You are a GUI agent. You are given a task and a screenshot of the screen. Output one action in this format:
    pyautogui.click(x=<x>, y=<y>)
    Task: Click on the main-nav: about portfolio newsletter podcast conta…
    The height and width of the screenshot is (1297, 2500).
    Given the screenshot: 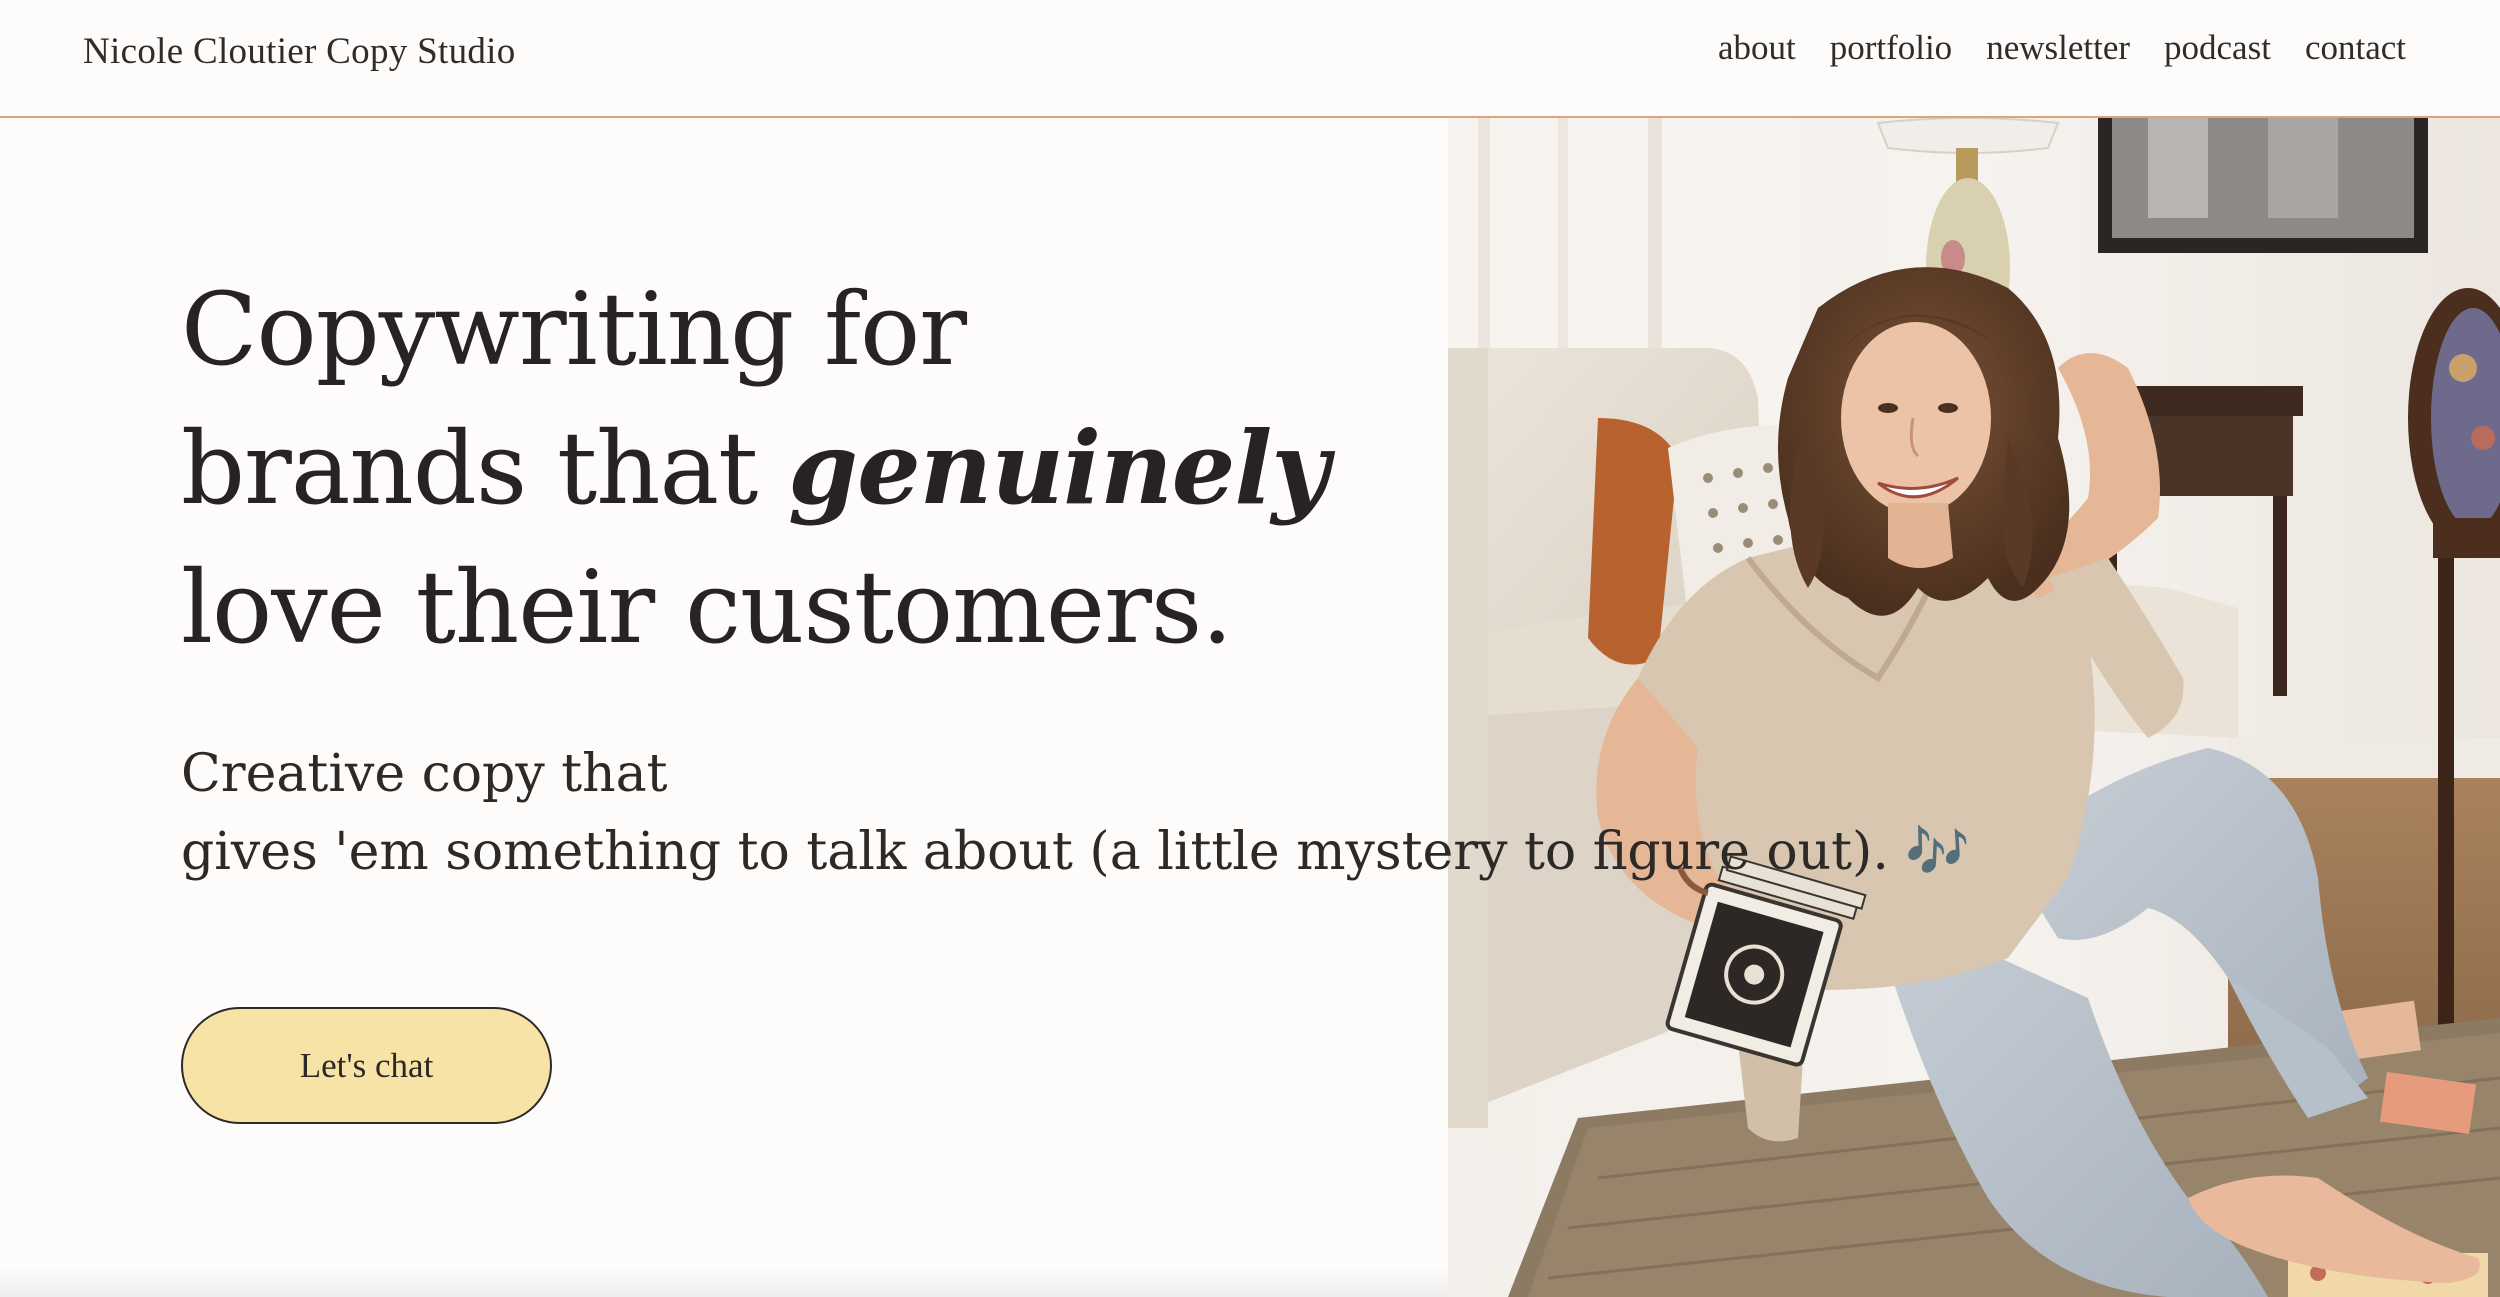 What is the action you would take?
    pyautogui.click(x=2062, y=48)
    